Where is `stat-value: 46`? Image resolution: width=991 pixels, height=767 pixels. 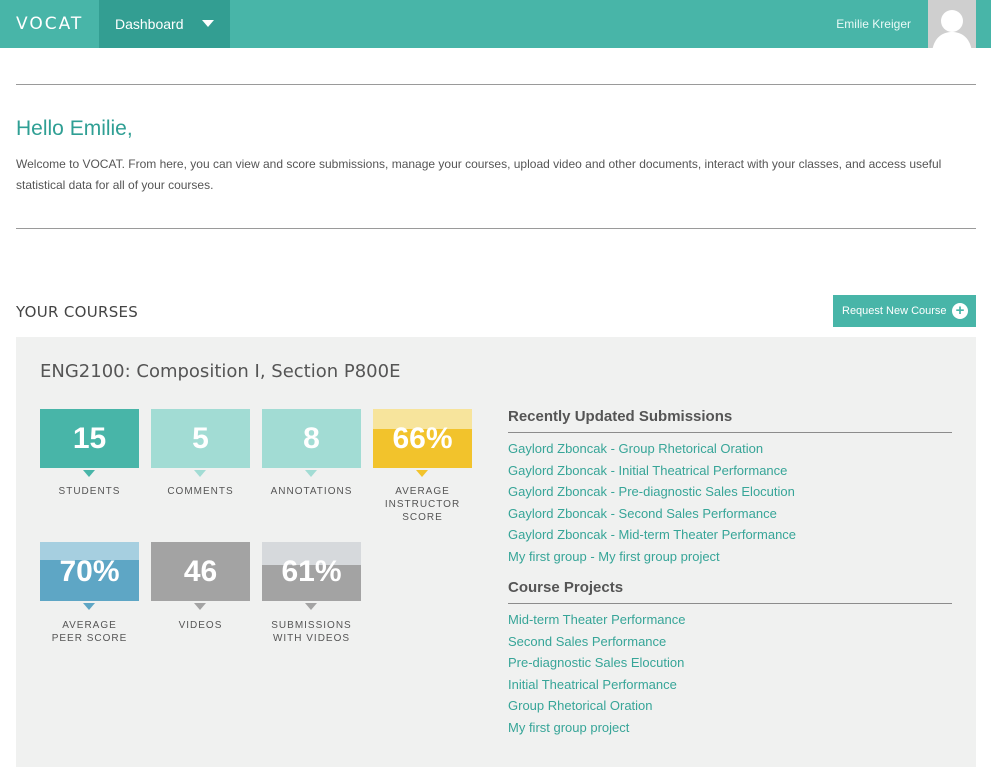
stat-value: 46 is located at coordinates (200, 571).